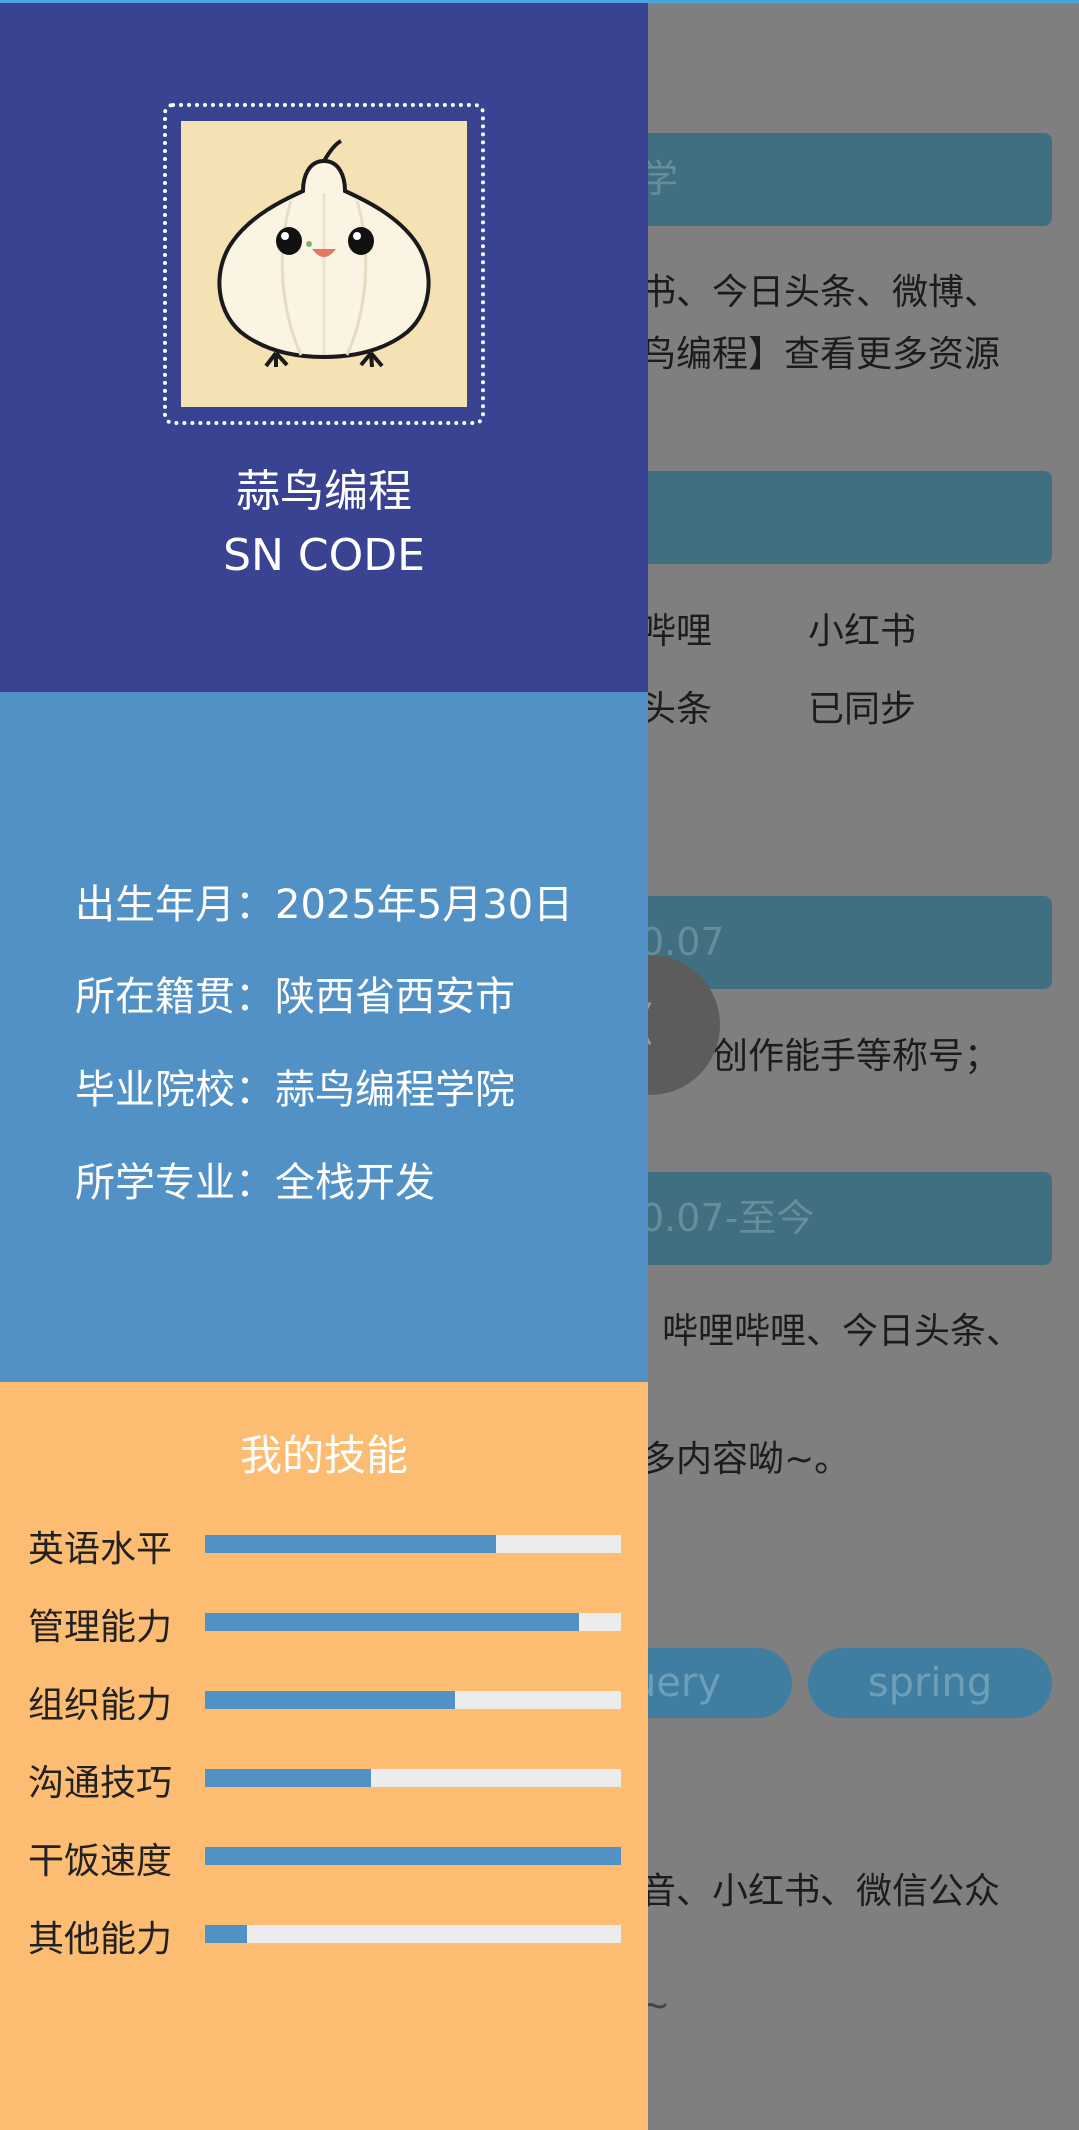 Image resolution: width=1079 pixels, height=2130 pixels. What do you see at coordinates (175, 905) in the screenshot?
I see `info-label: 出生年月：` at bounding box center [175, 905].